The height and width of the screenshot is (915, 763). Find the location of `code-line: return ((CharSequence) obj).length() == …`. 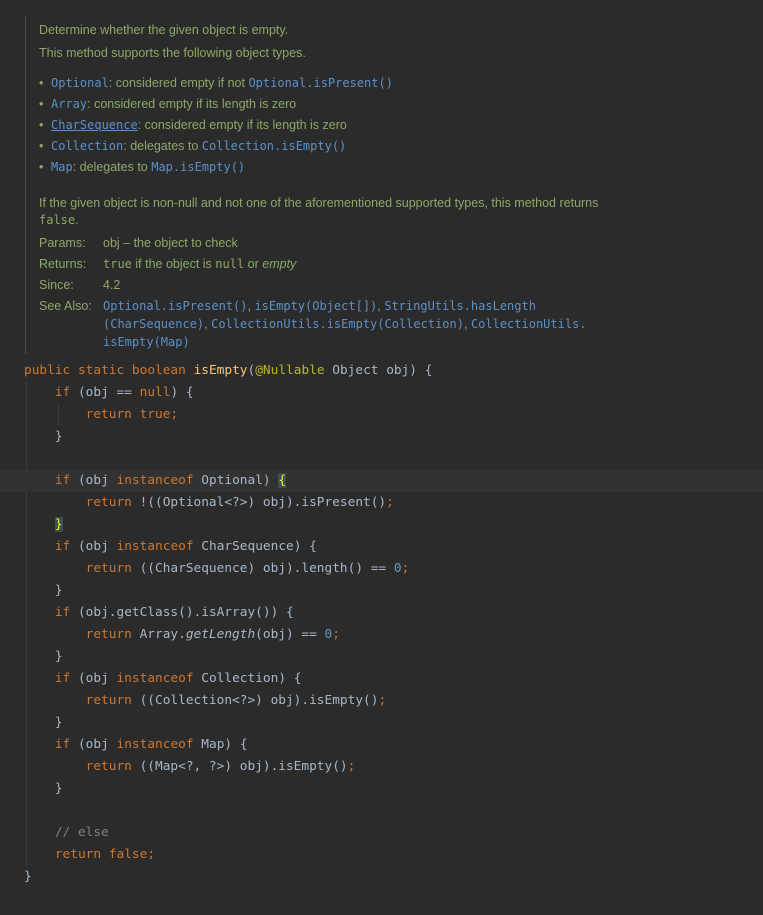

code-line: return ((CharSequence) obj).length() == … is located at coordinates (381, 569).